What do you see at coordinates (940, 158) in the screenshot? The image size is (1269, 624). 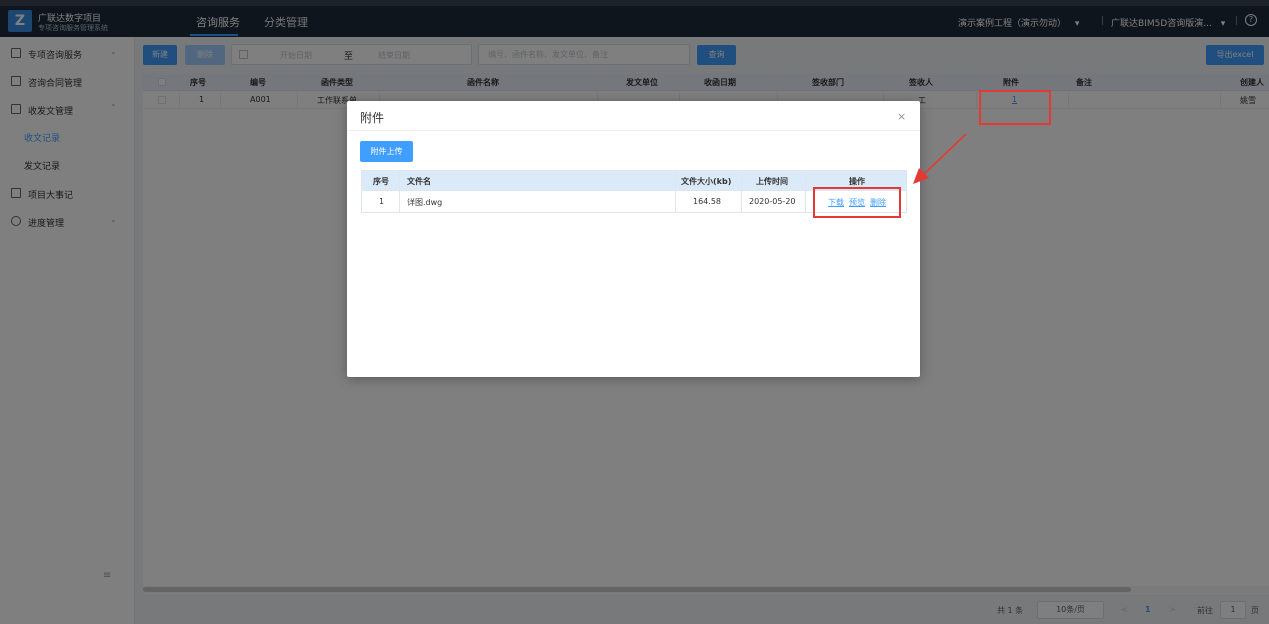 I see `annotation-arrow-icon` at bounding box center [940, 158].